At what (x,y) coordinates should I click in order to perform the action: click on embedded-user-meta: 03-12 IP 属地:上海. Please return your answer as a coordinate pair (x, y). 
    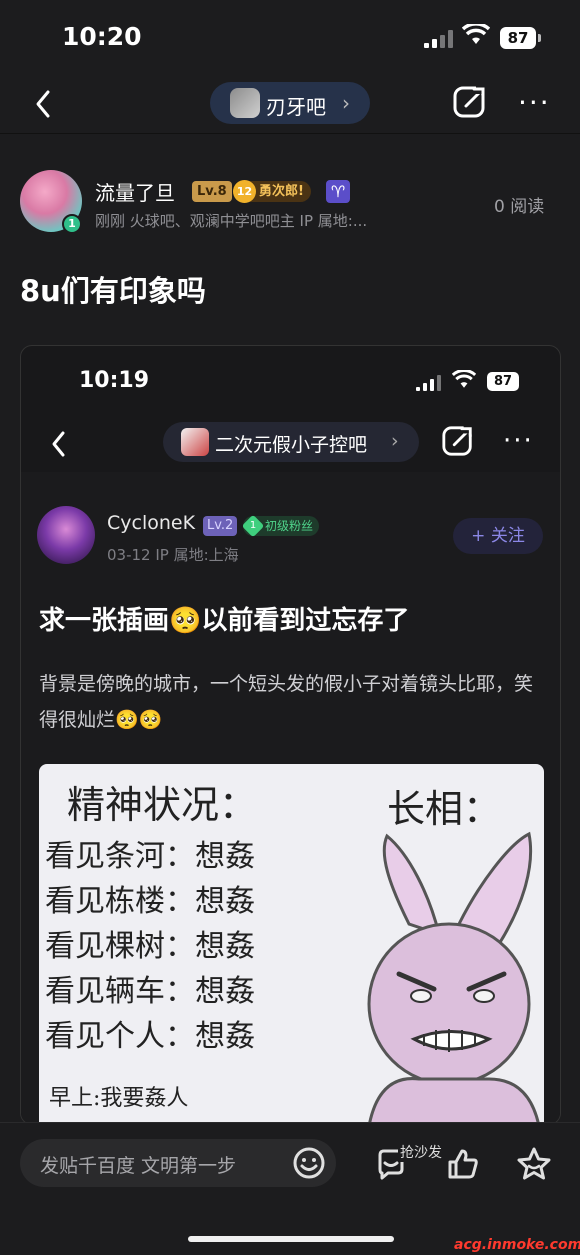
    Looking at the image, I should click on (173, 555).